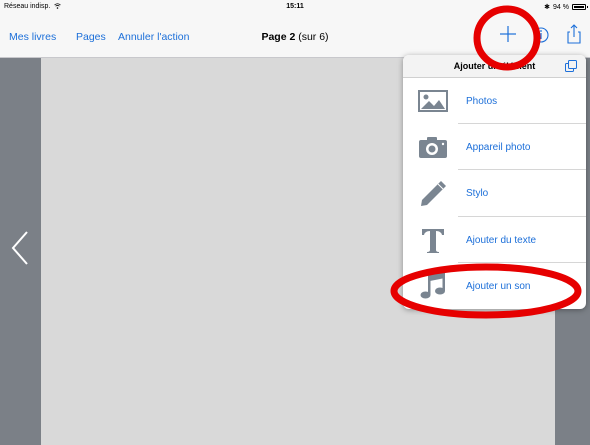 This screenshot has height=445, width=590. I want to click on status-bar: Réseau indisp. 15:11 ✱ 94 %, so click(295, 7).